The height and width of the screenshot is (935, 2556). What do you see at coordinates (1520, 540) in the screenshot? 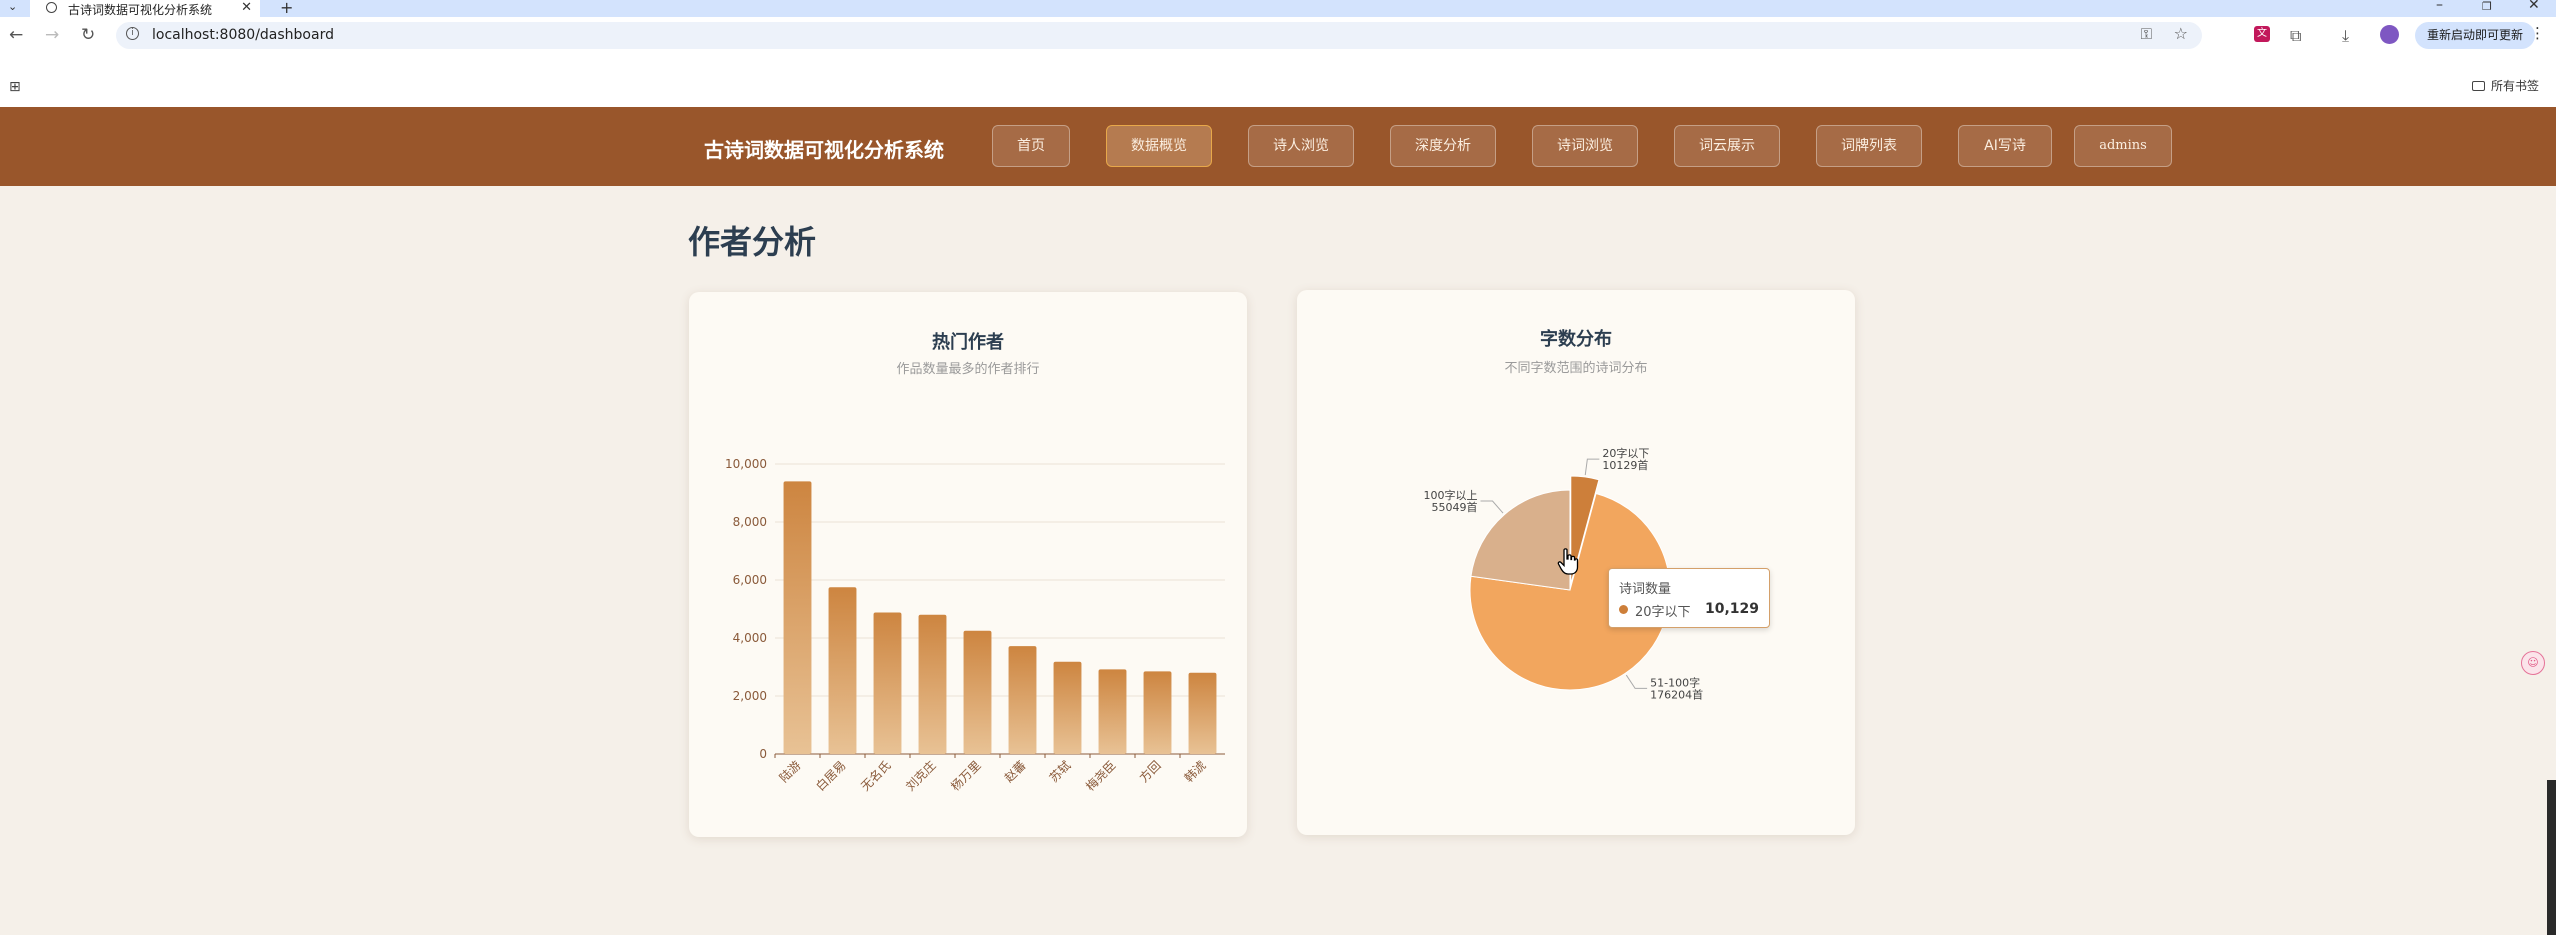
I see `pie-slice` at bounding box center [1520, 540].